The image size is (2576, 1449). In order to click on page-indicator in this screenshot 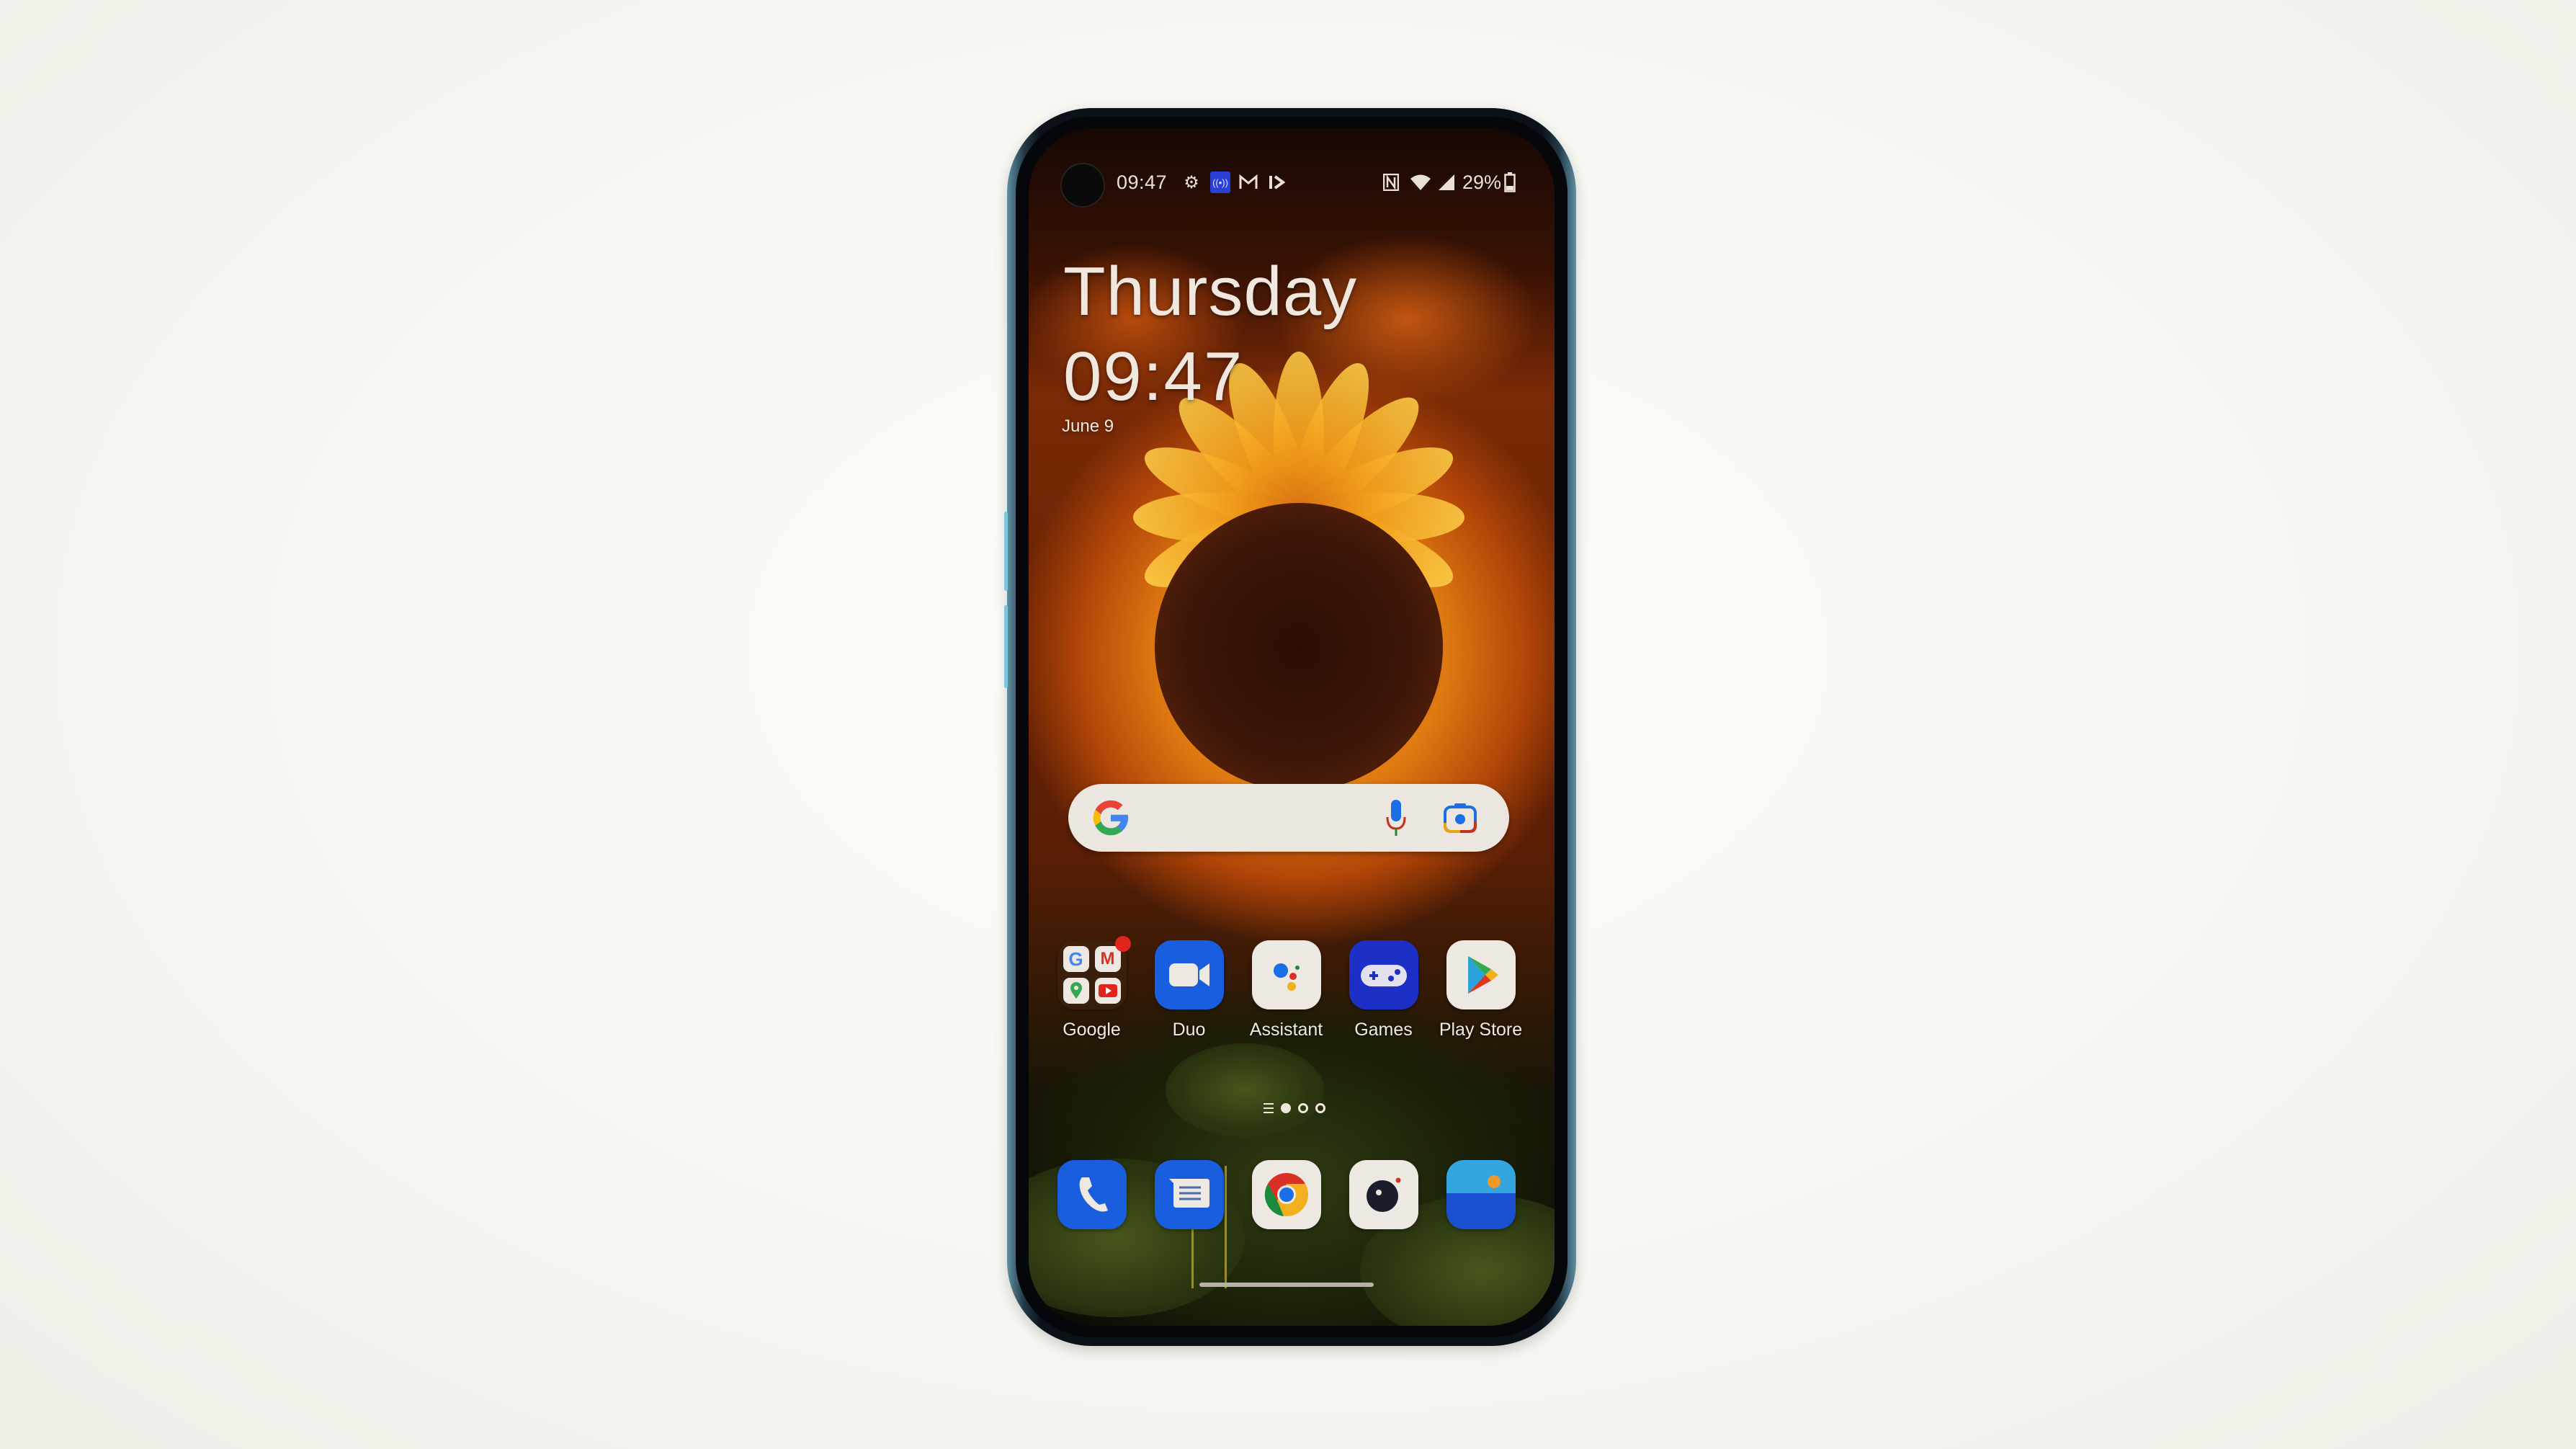, I will do `click(1294, 1108)`.